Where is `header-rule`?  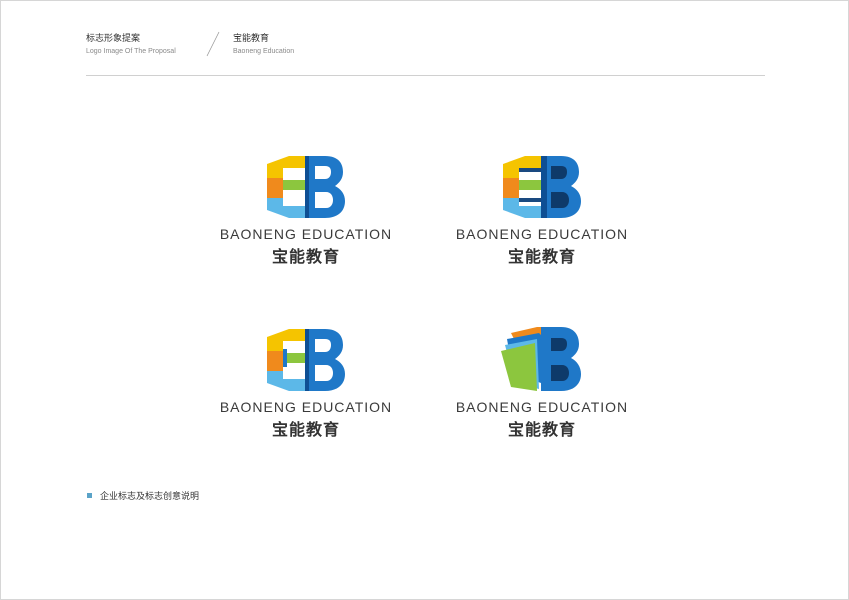 header-rule is located at coordinates (425, 75).